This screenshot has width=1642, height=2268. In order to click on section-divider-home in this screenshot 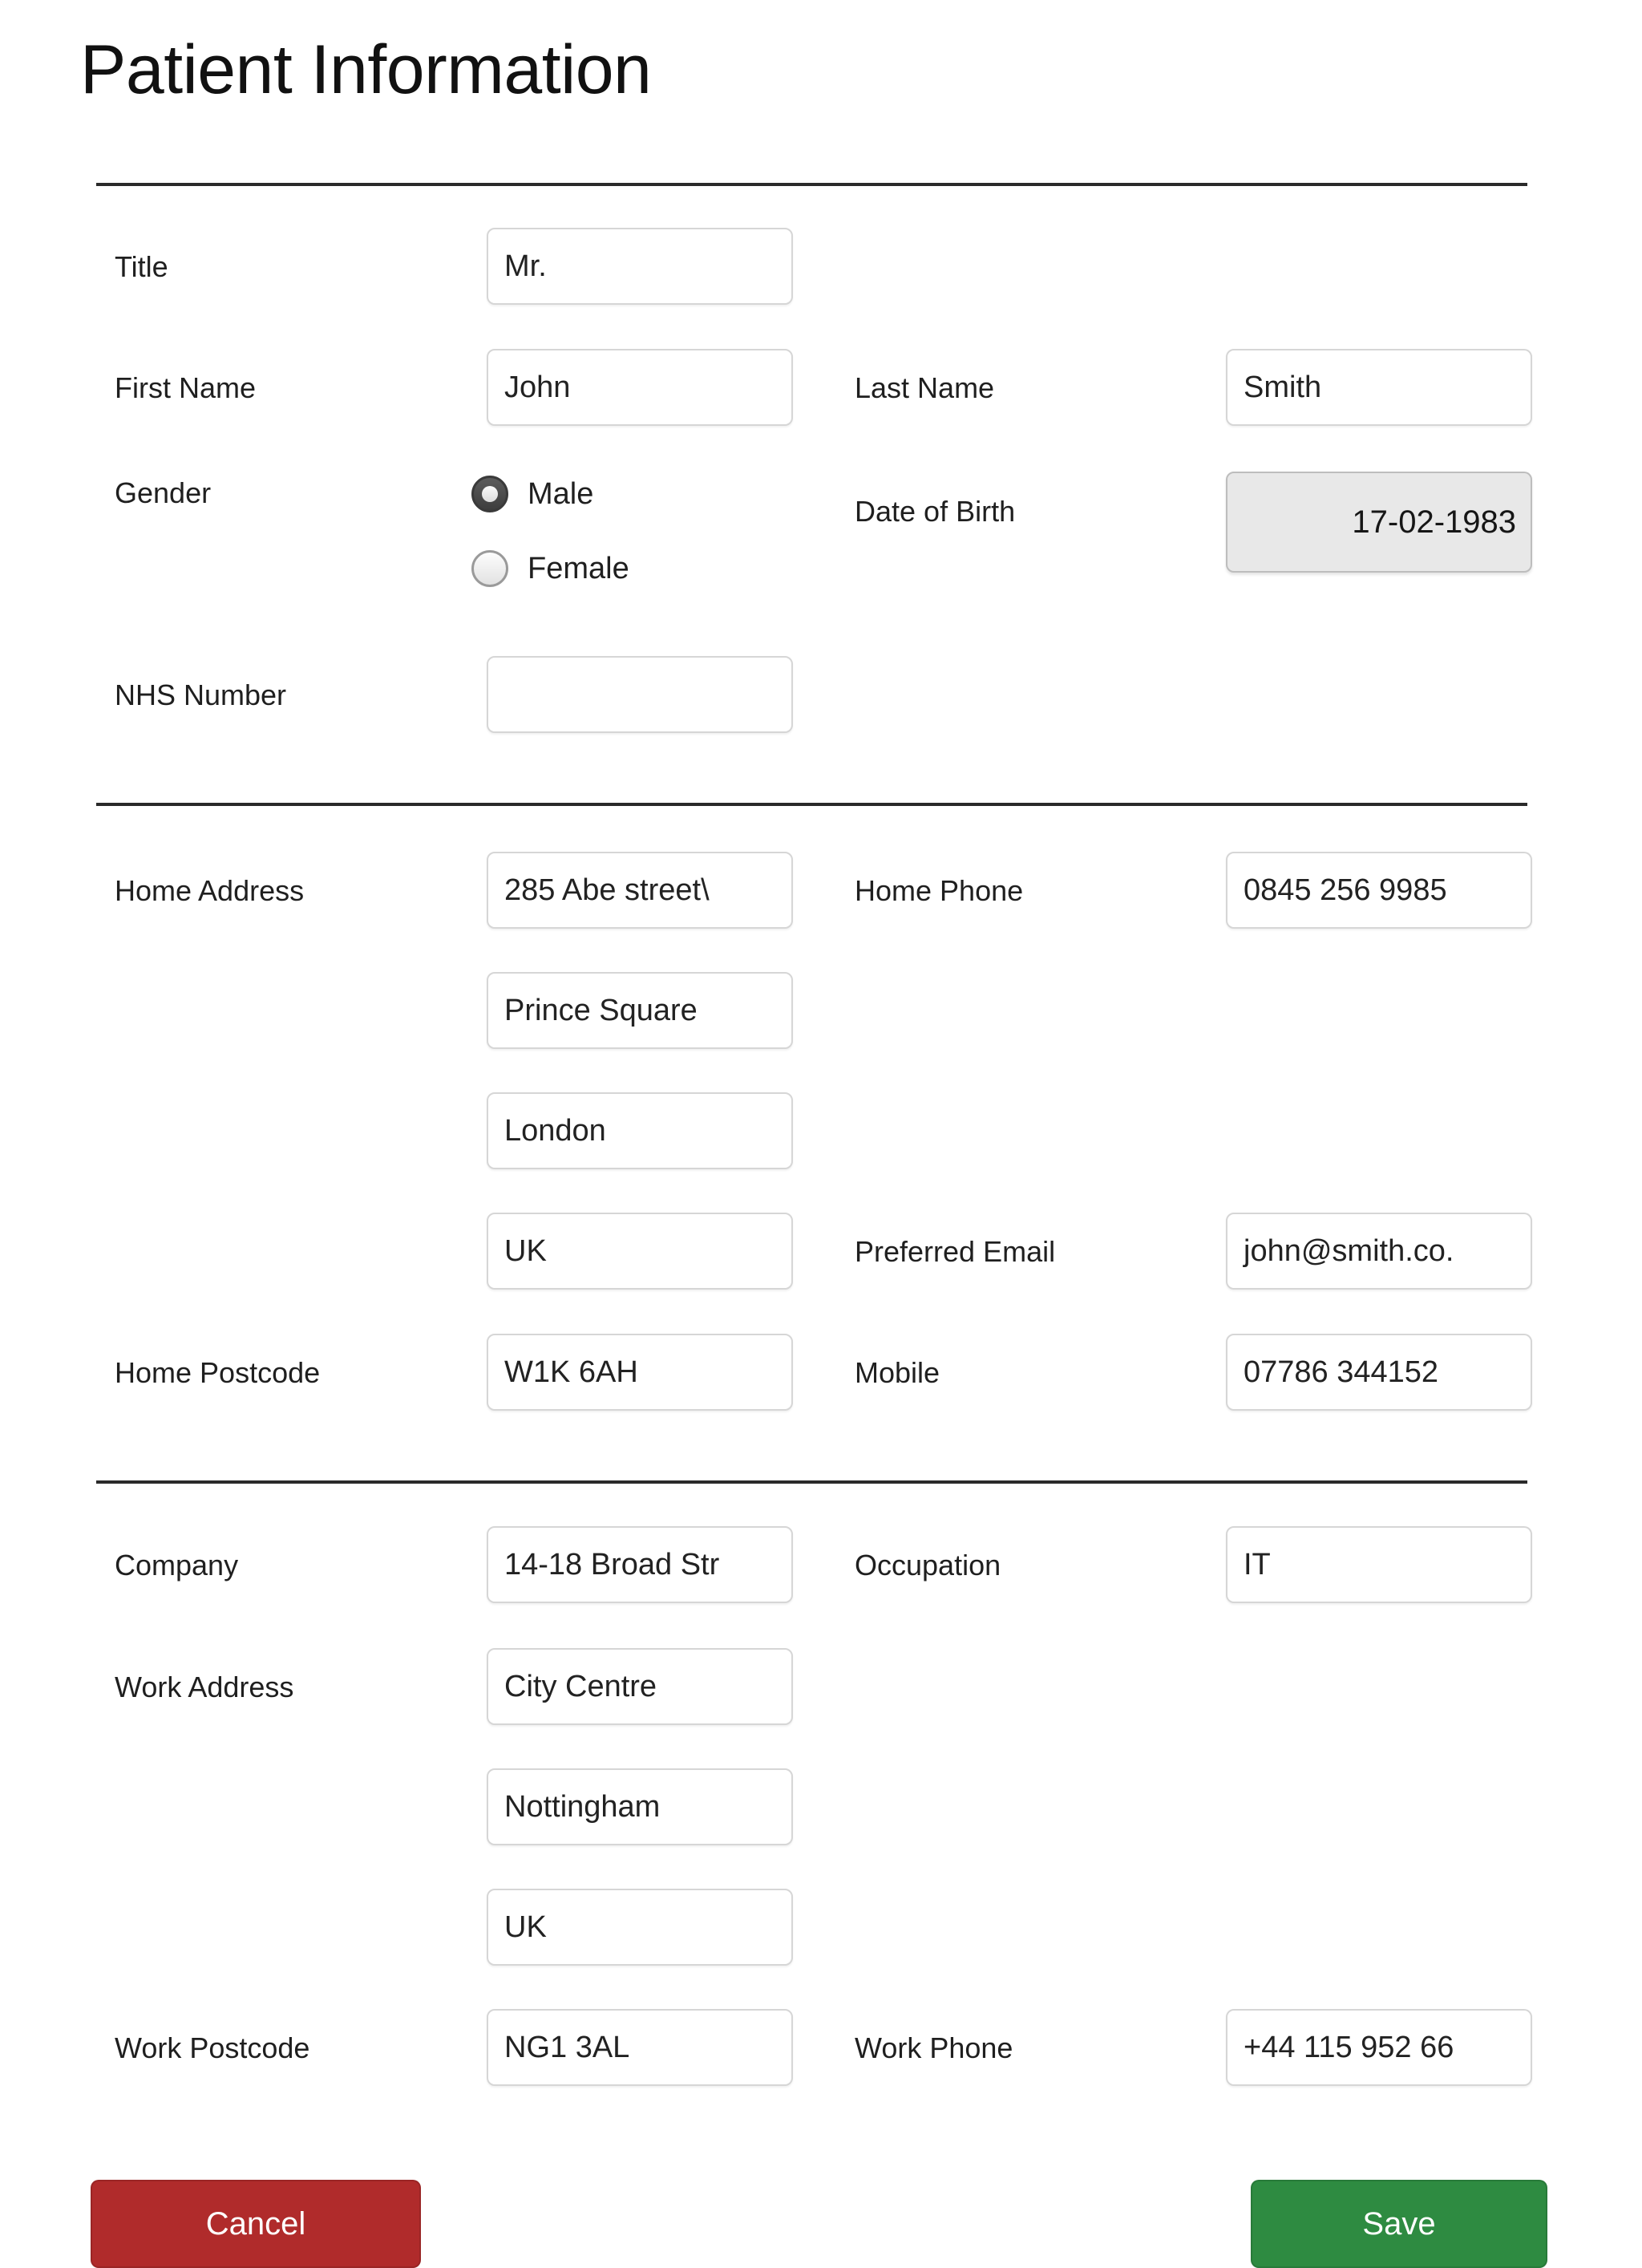, I will do `click(811, 804)`.